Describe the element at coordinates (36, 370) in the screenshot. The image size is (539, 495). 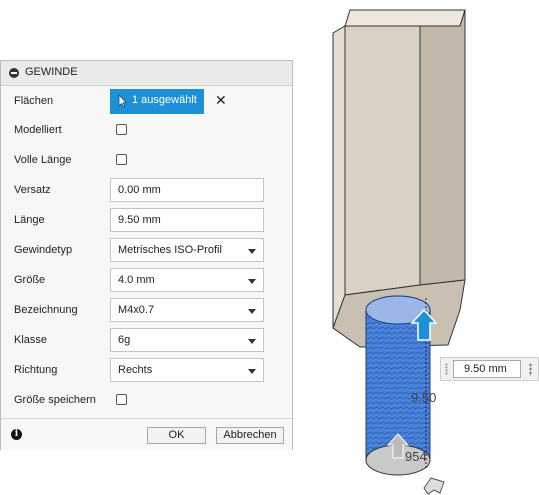
I see `direction-label: Richtung` at that location.